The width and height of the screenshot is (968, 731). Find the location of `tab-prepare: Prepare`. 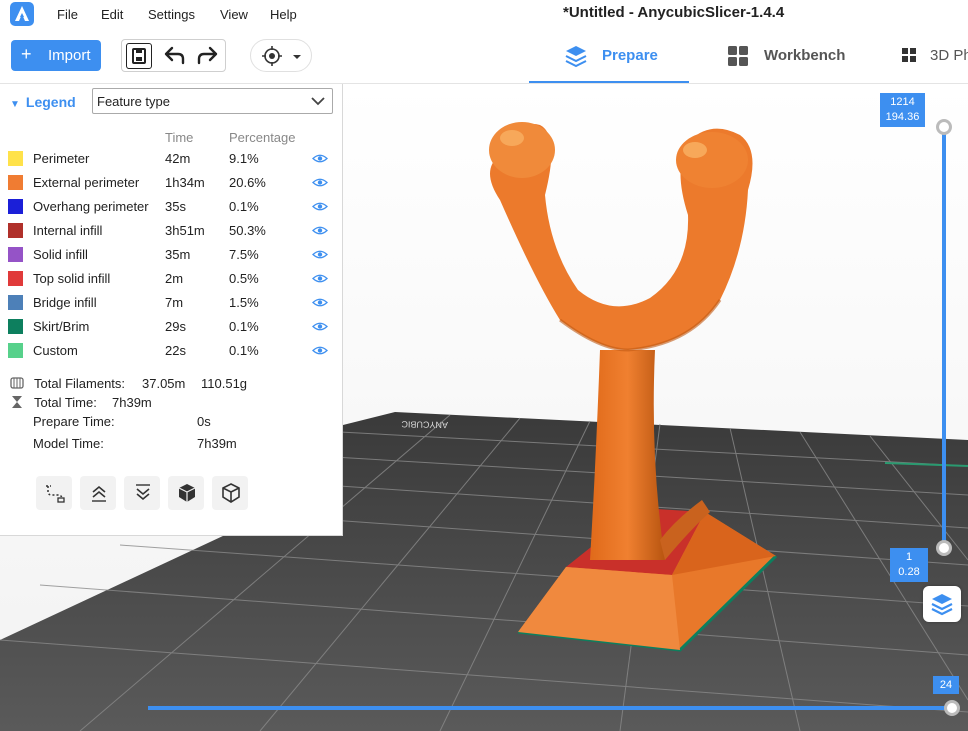

tab-prepare: Prepare is located at coordinates (609, 56).